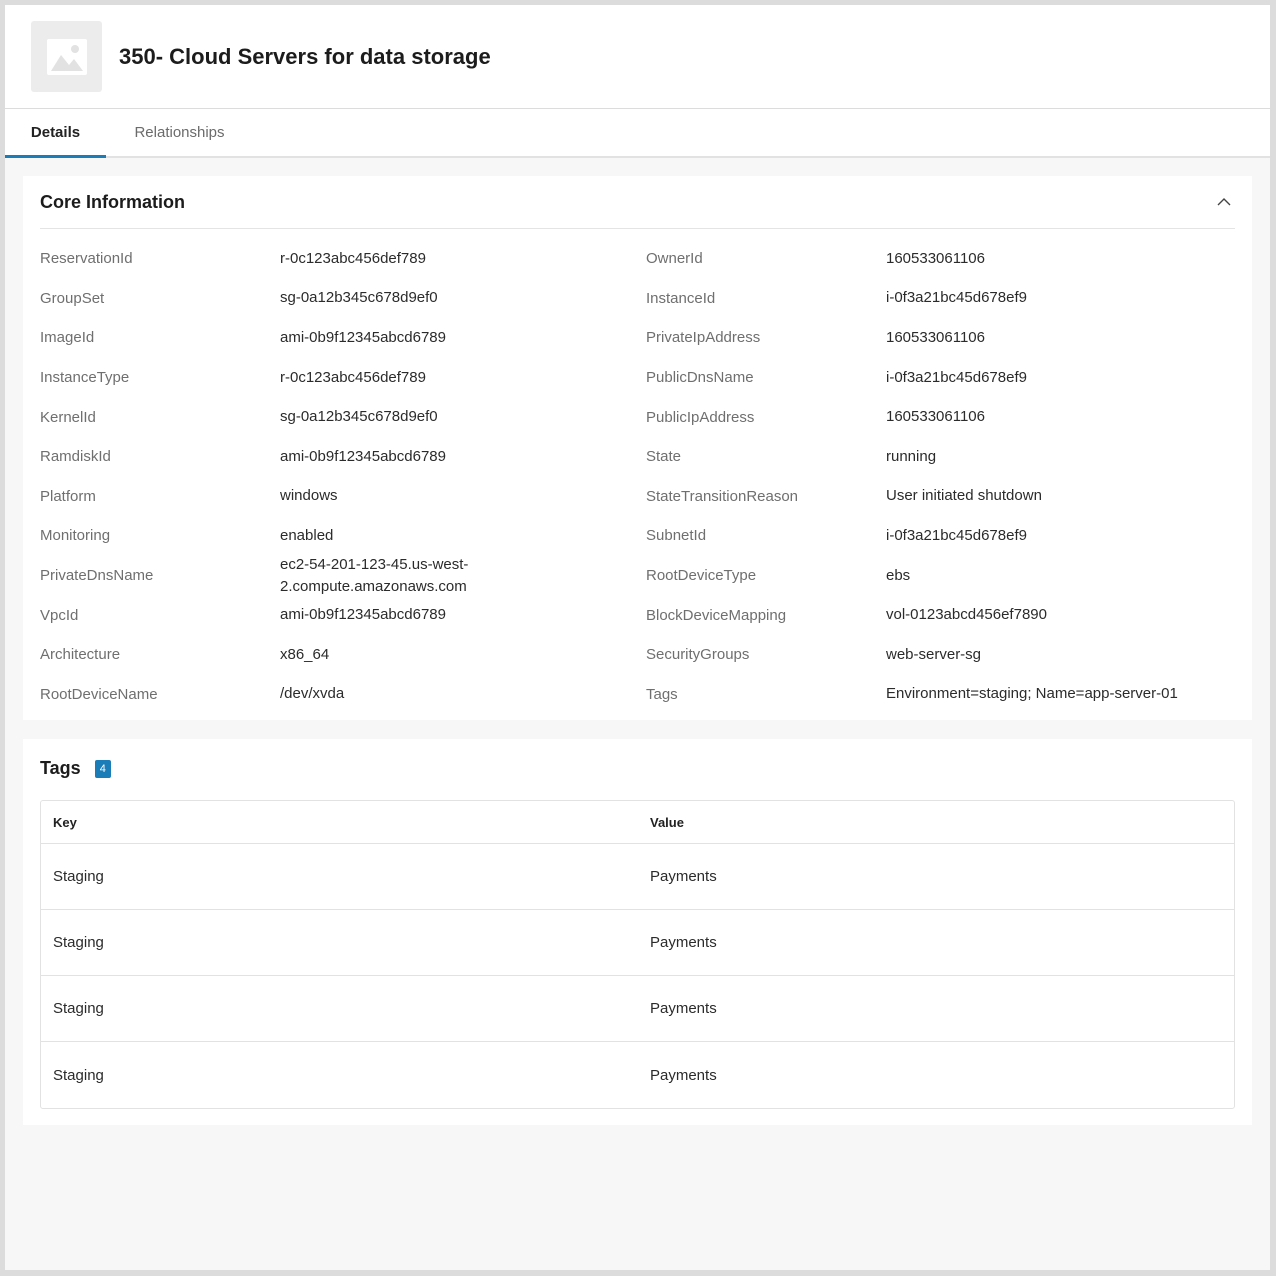 This screenshot has height=1276, width=1276. What do you see at coordinates (59, 615) in the screenshot?
I see `field-label: VpcId` at bounding box center [59, 615].